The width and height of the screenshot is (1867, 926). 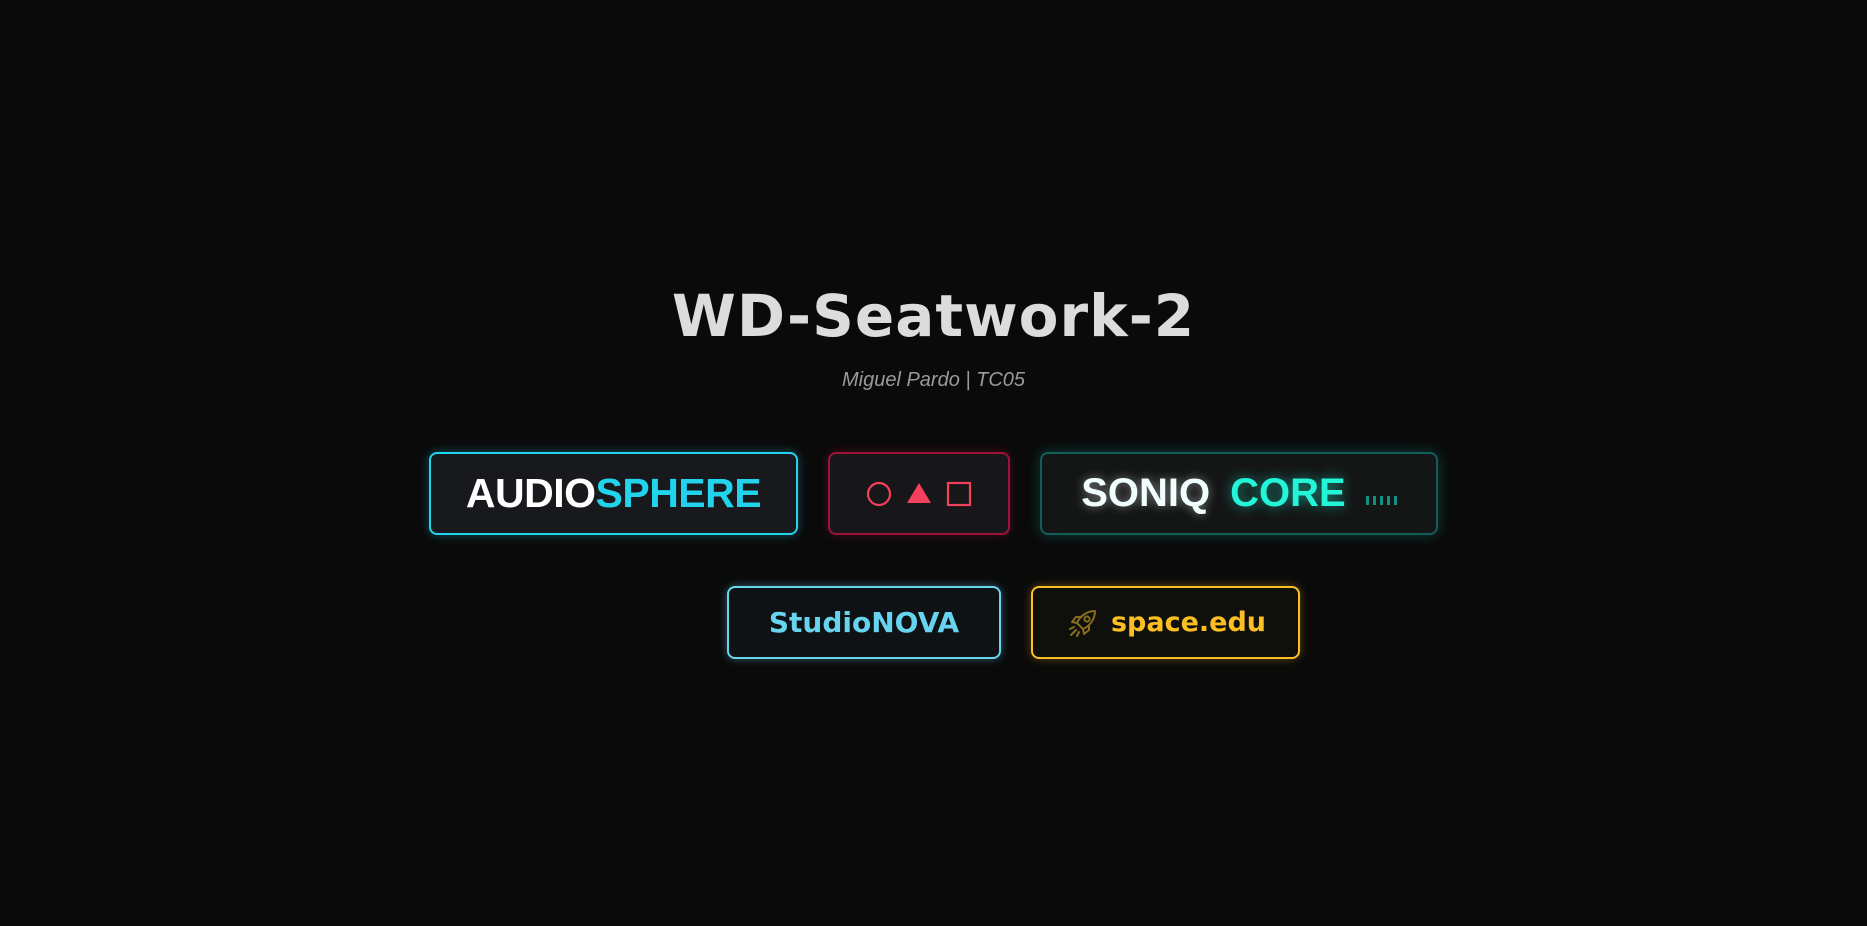 I want to click on logo-studionova-label: StudioNOVA, so click(x=864, y=622).